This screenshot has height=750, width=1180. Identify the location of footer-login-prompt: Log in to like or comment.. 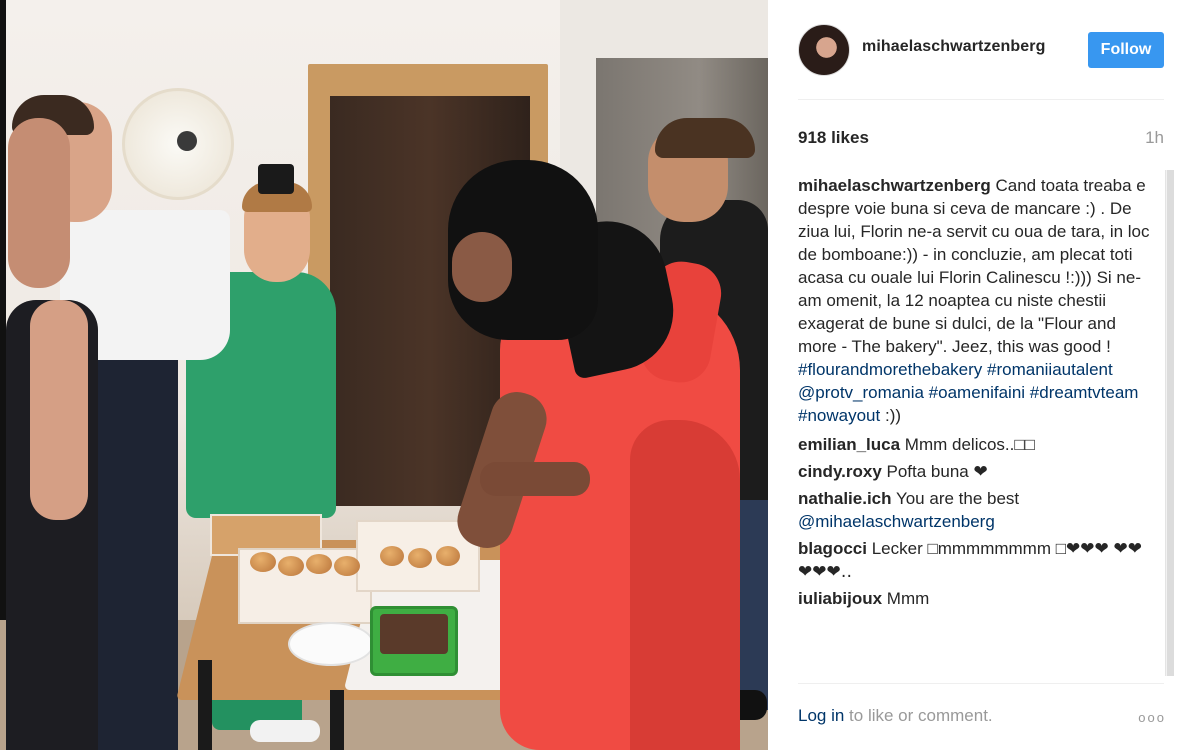
(895, 716).